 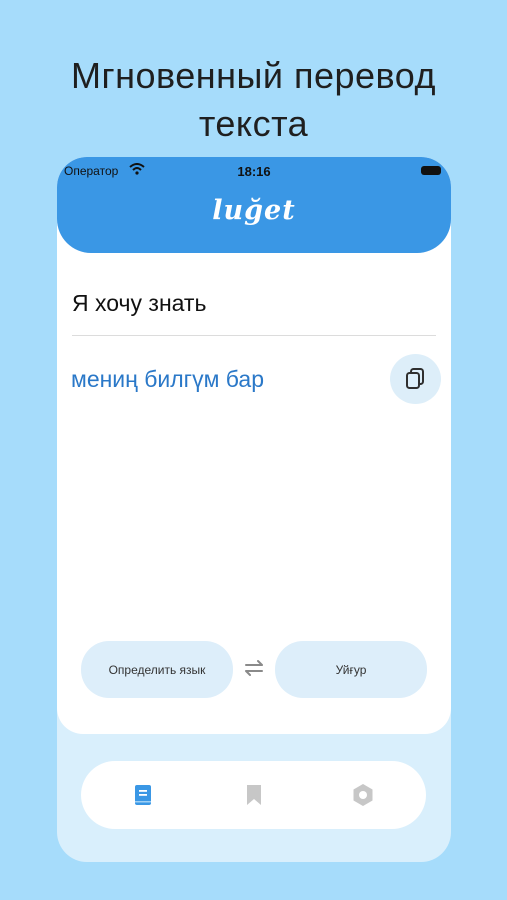 I want to click on tab-bar, so click(x=253, y=795).